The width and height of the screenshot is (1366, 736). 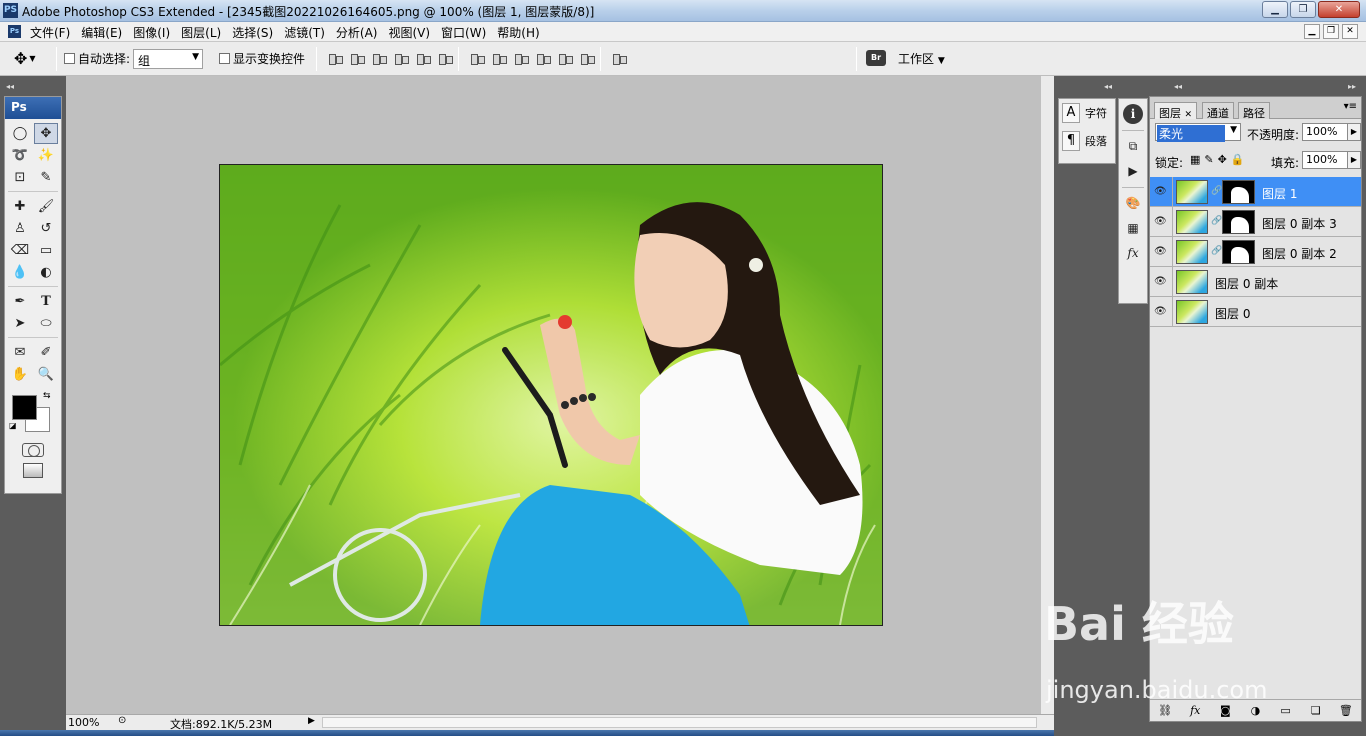 I want to click on pen-tool-icon: ✒, so click(x=20, y=301).